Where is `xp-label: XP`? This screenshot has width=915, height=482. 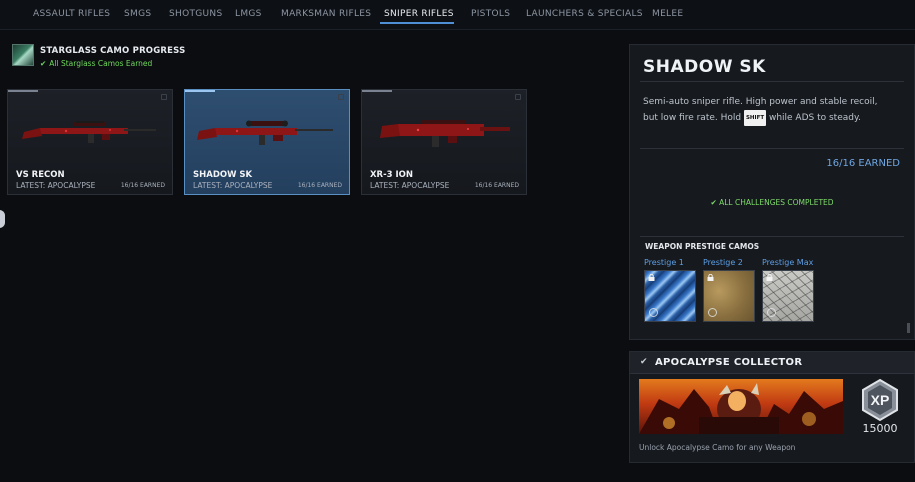
xp-label: XP is located at coordinates (880, 400).